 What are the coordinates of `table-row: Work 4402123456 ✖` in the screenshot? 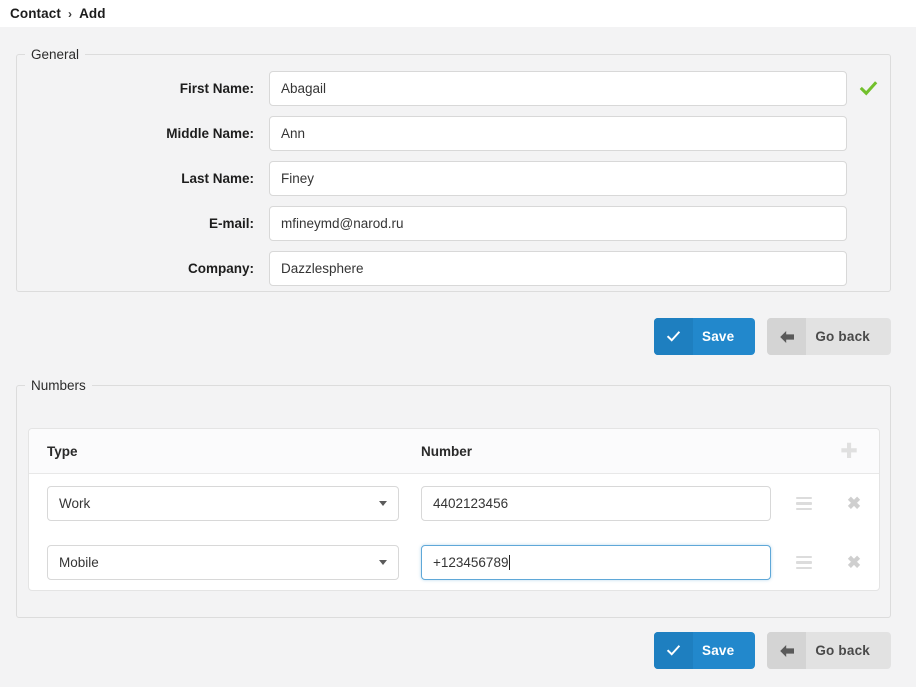 It's located at (454, 503).